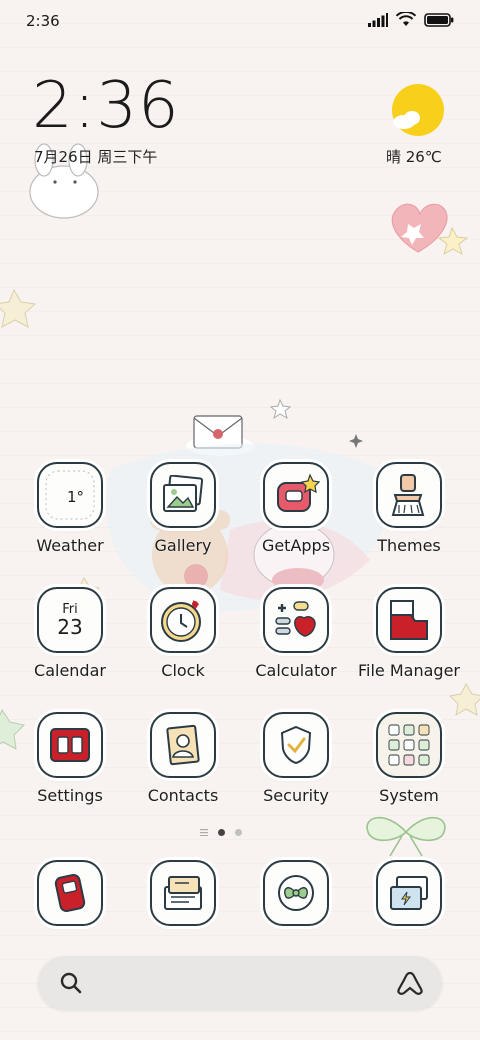 This screenshot has height=1040, width=480. What do you see at coordinates (70, 795) in the screenshot?
I see `app-label: Settings` at bounding box center [70, 795].